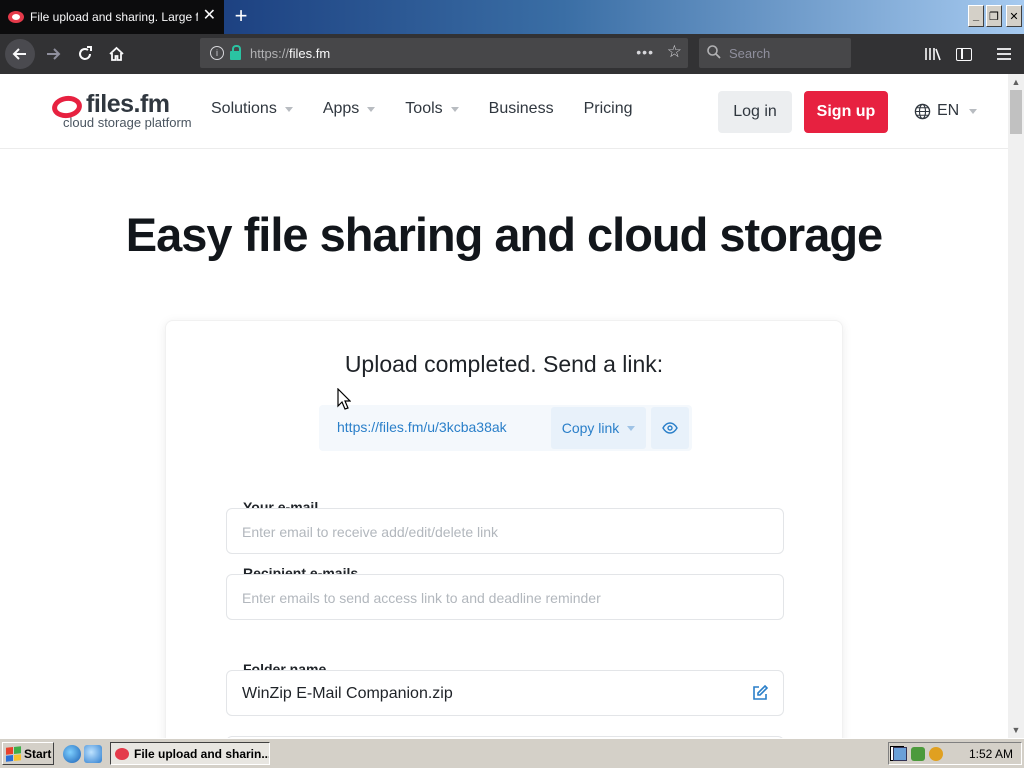  Describe the element at coordinates (235, 52) in the screenshot. I see `lock-icon` at that location.